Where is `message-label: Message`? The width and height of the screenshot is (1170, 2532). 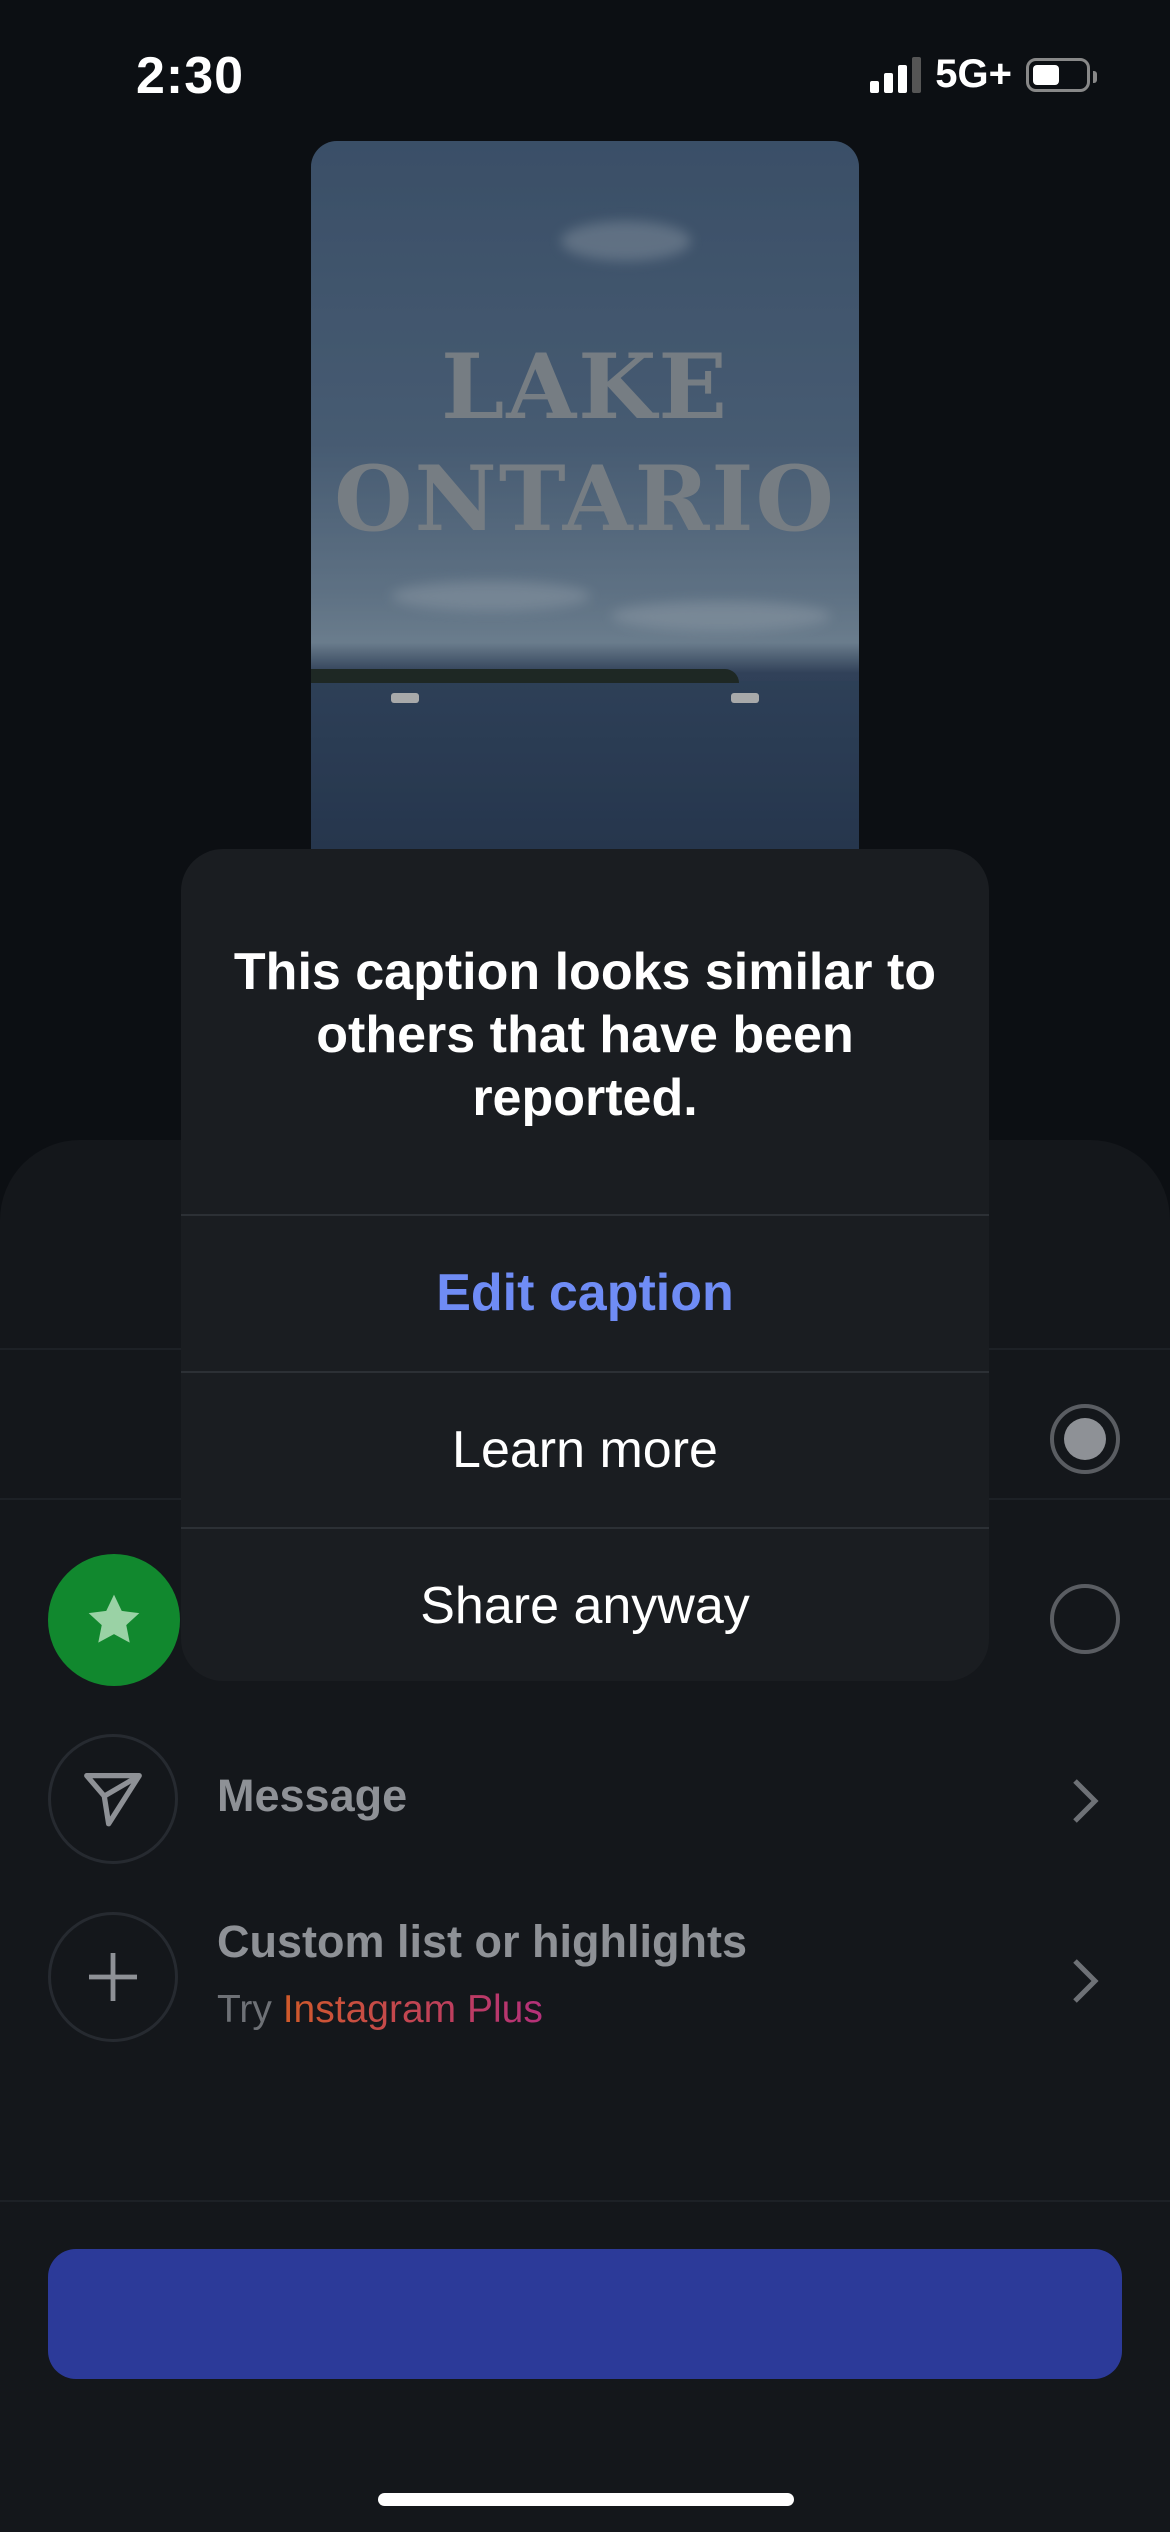 message-label: Message is located at coordinates (312, 1795).